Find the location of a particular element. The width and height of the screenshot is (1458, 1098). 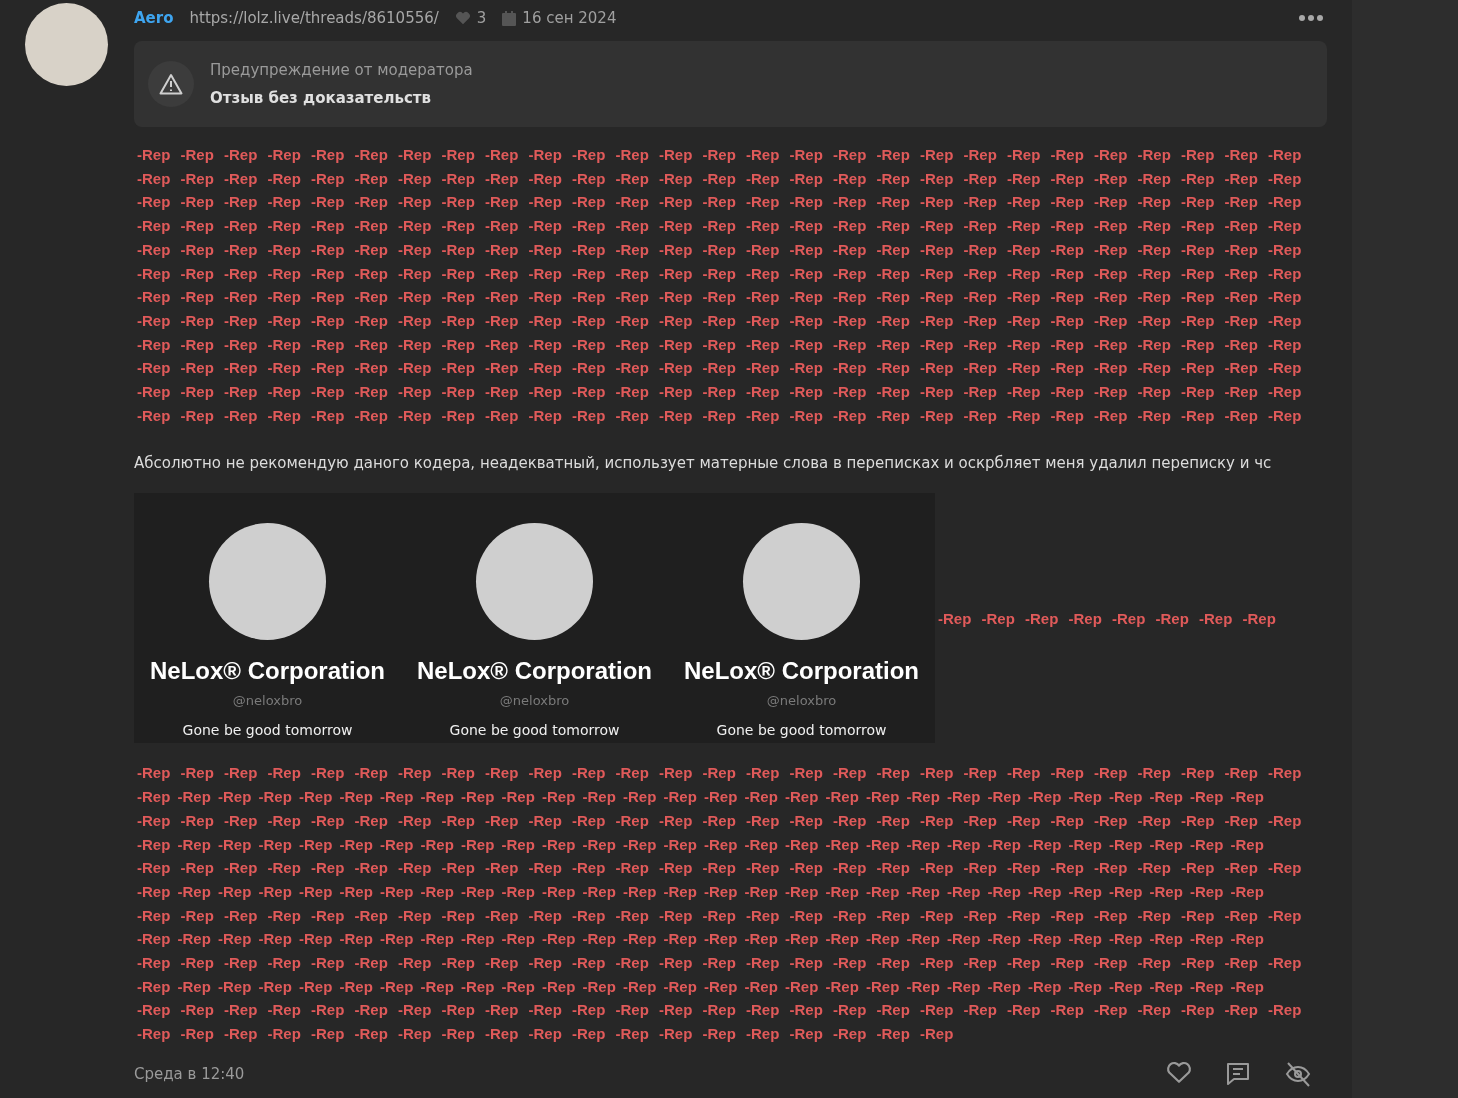

like-count: 3 is located at coordinates (481, 18).